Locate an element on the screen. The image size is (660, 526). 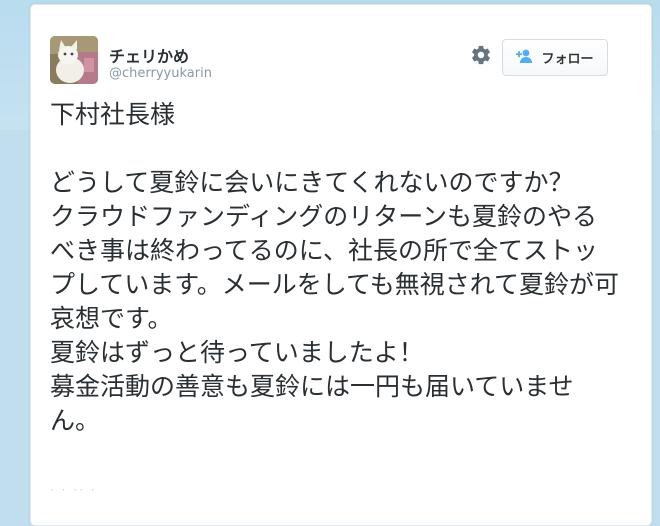
user-avatar is located at coordinates (74, 60).